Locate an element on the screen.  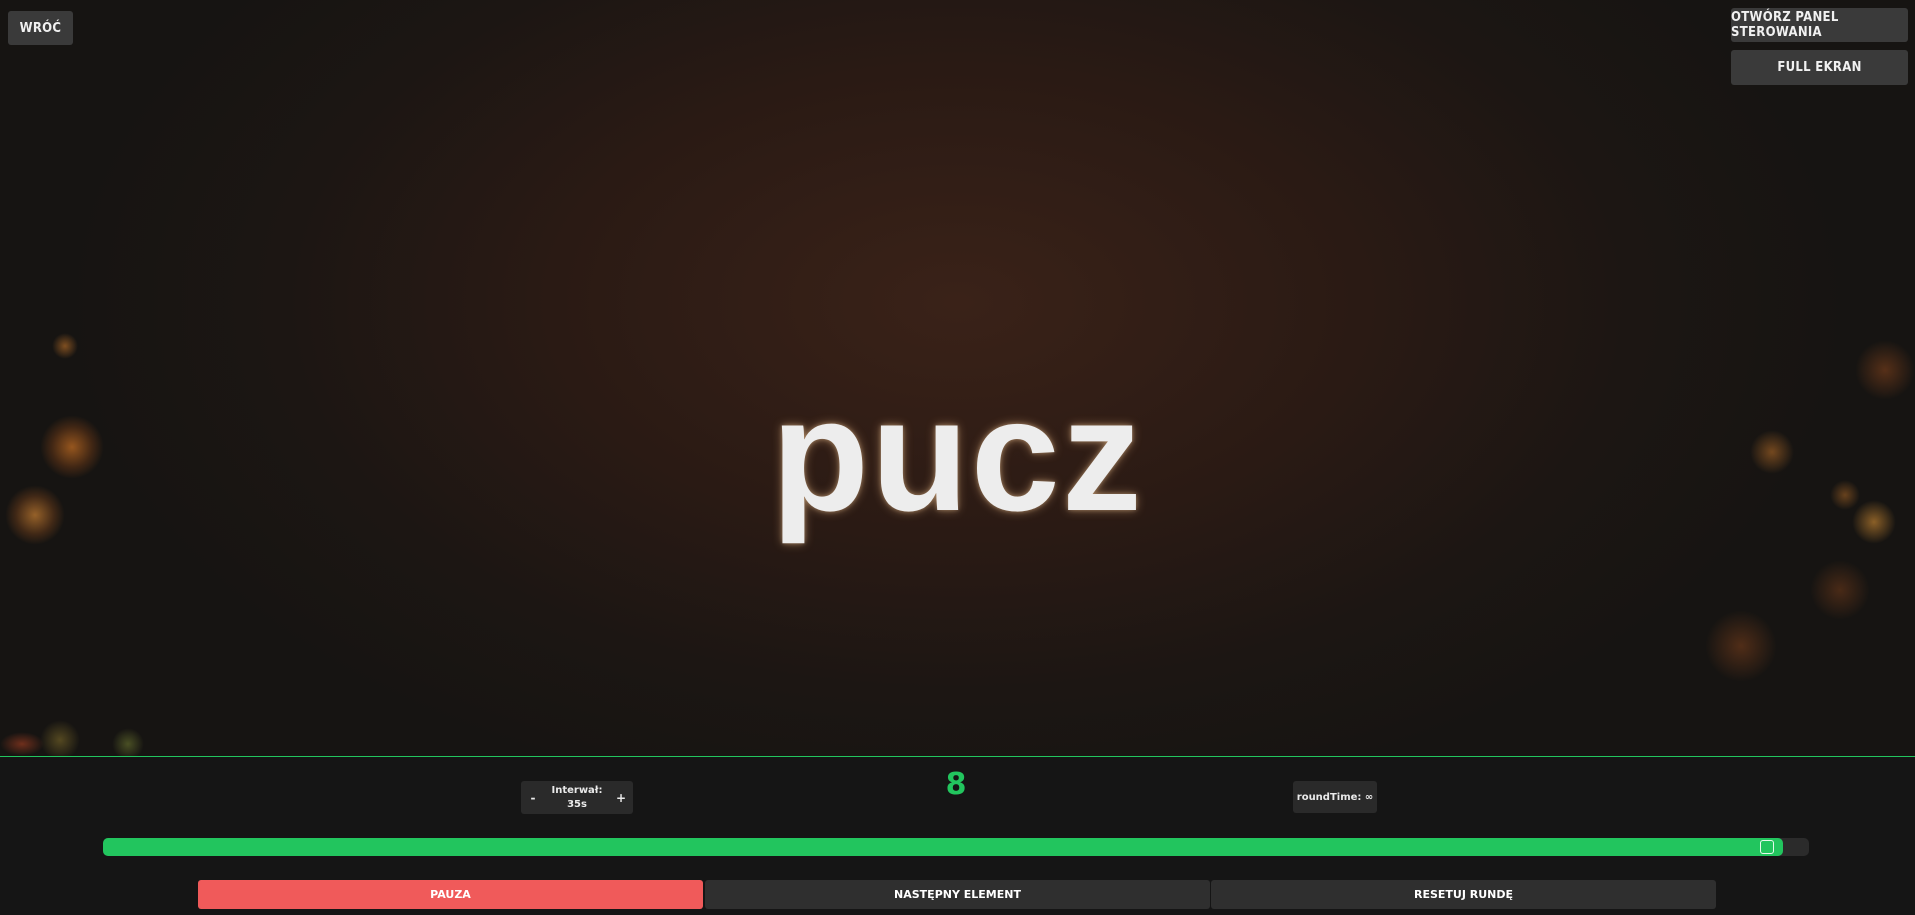
back-button: WRÓĆ is located at coordinates (40, 28).